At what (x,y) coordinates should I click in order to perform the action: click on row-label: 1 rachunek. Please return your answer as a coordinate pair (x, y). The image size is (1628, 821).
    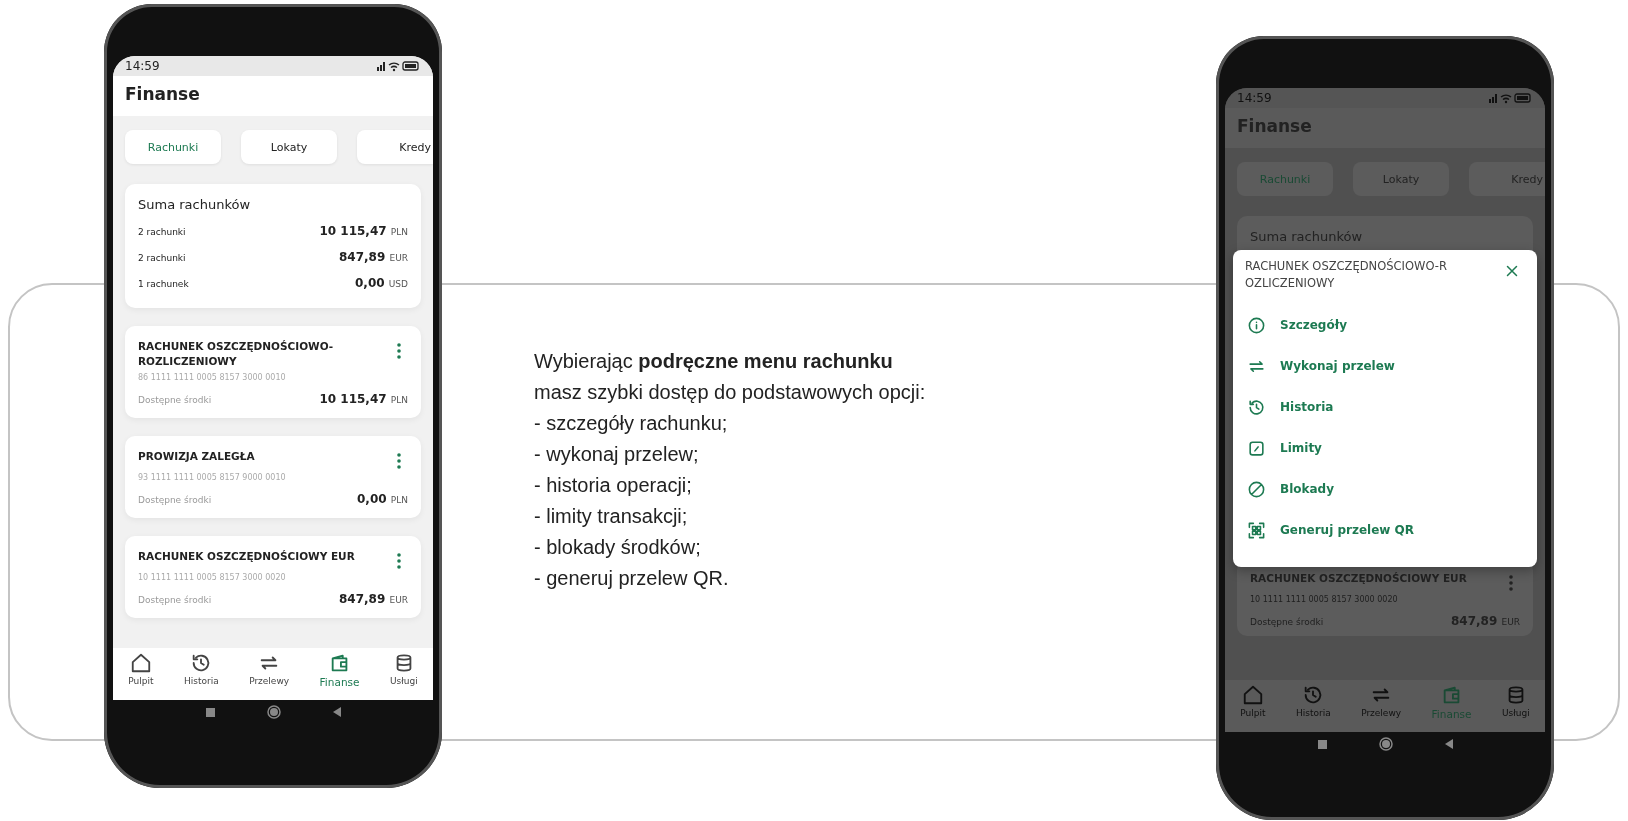
    Looking at the image, I should click on (163, 284).